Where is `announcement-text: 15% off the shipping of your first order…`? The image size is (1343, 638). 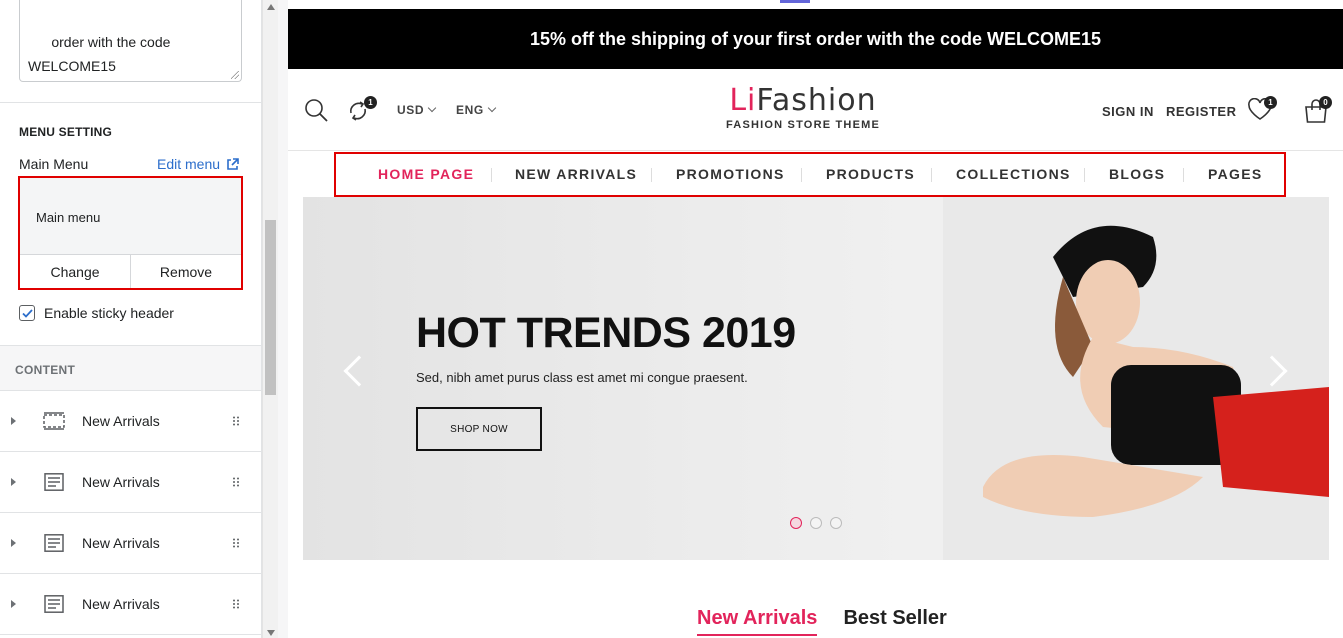
announcement-text: 15% off the shipping of your first order… is located at coordinates (815, 38).